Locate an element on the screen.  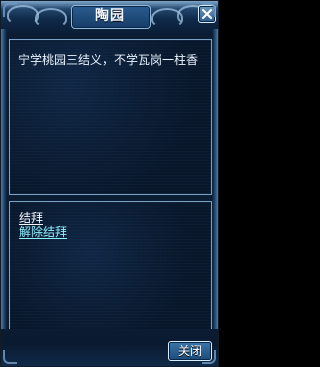
option-dissolve-sworn-brothers: 解除结拜 is located at coordinates (43, 232).